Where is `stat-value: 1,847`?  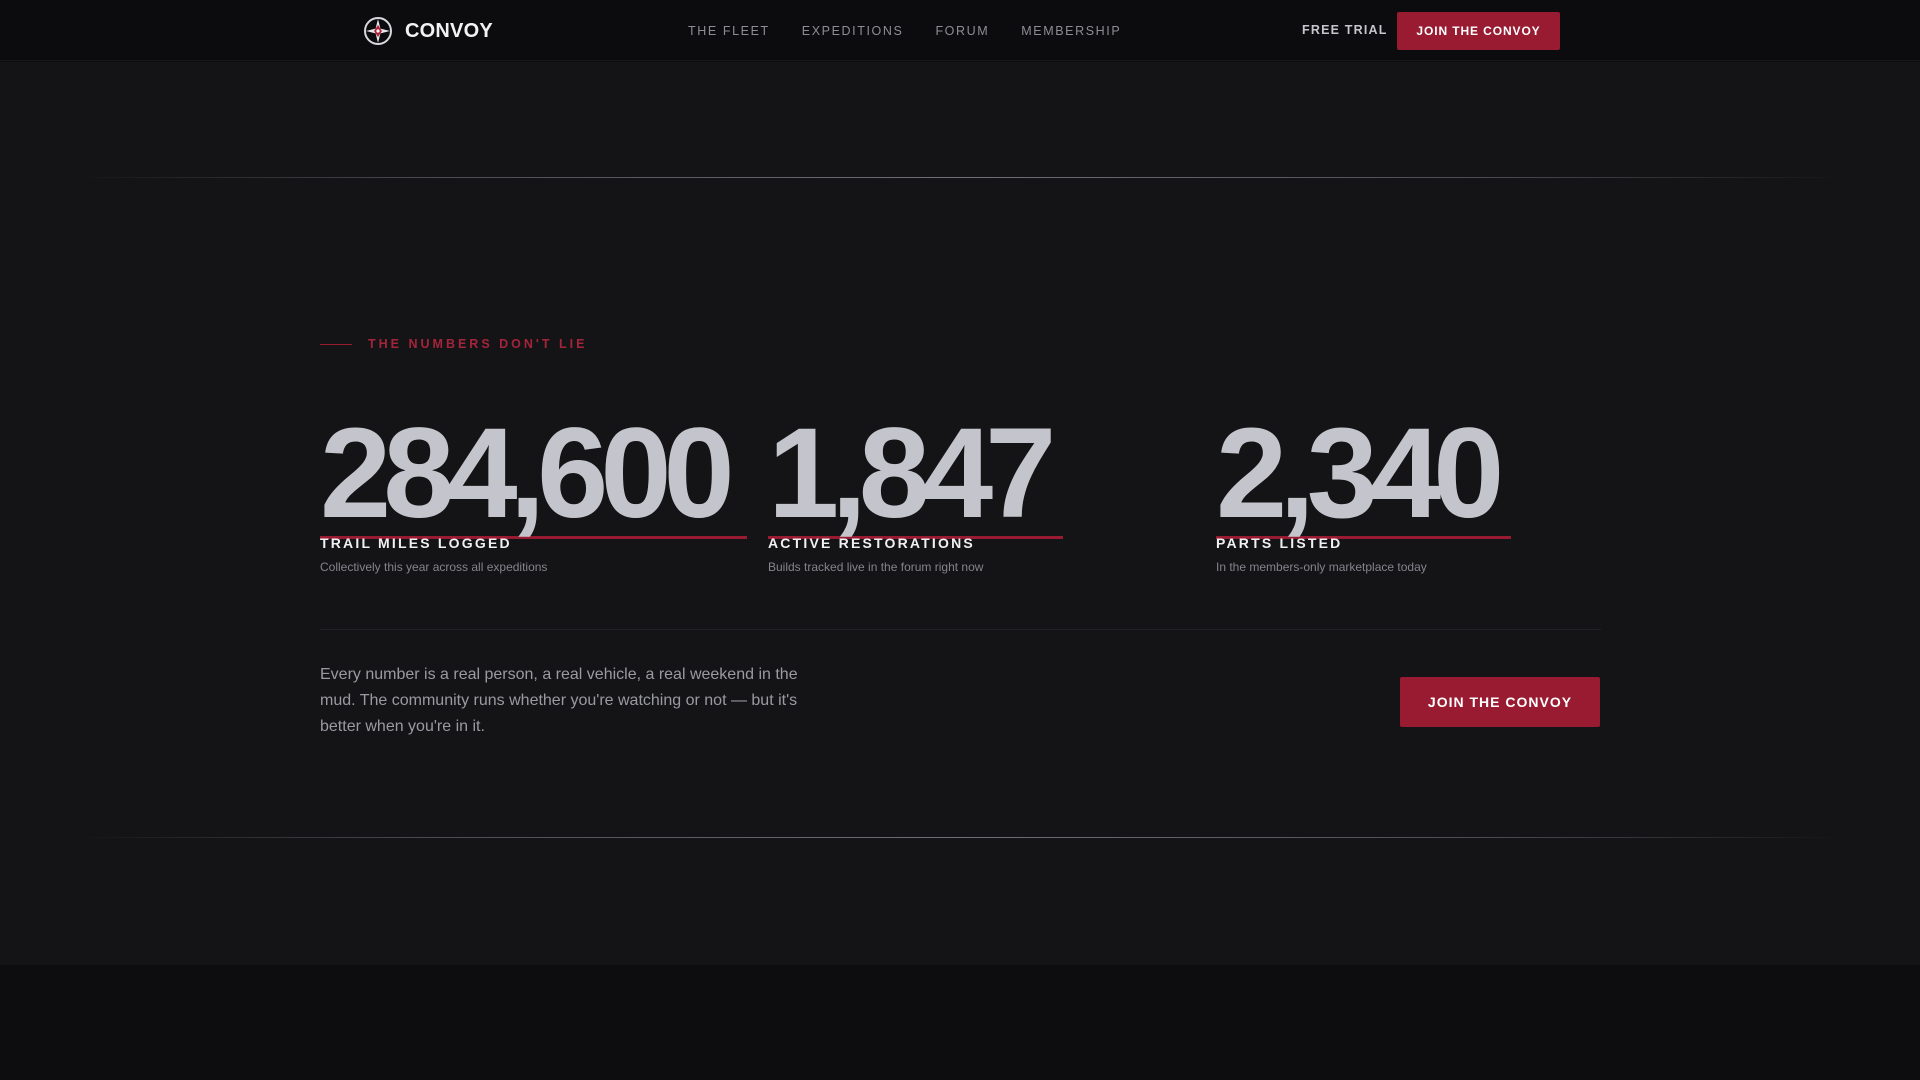
stat-value: 1,847 is located at coordinates (912, 473).